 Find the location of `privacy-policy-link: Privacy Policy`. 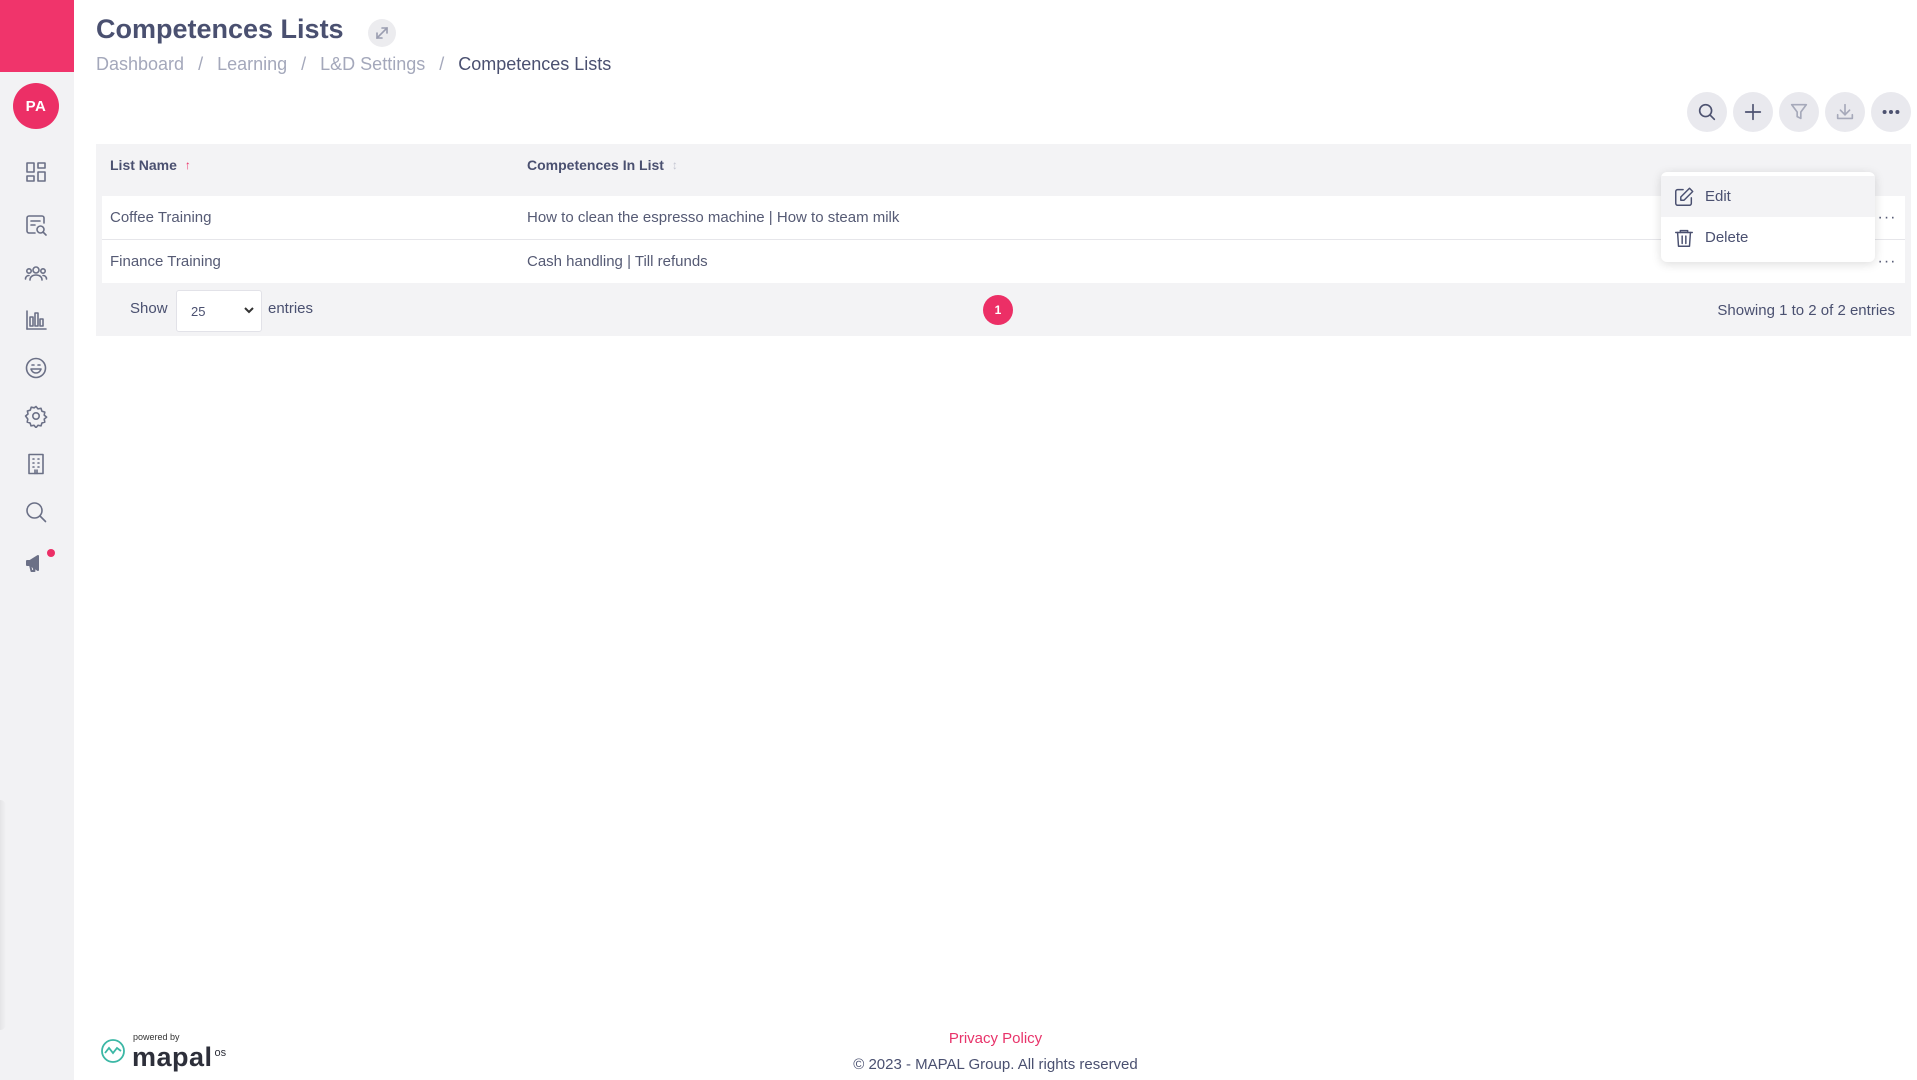

privacy-policy-link: Privacy Policy is located at coordinates (995, 1038).